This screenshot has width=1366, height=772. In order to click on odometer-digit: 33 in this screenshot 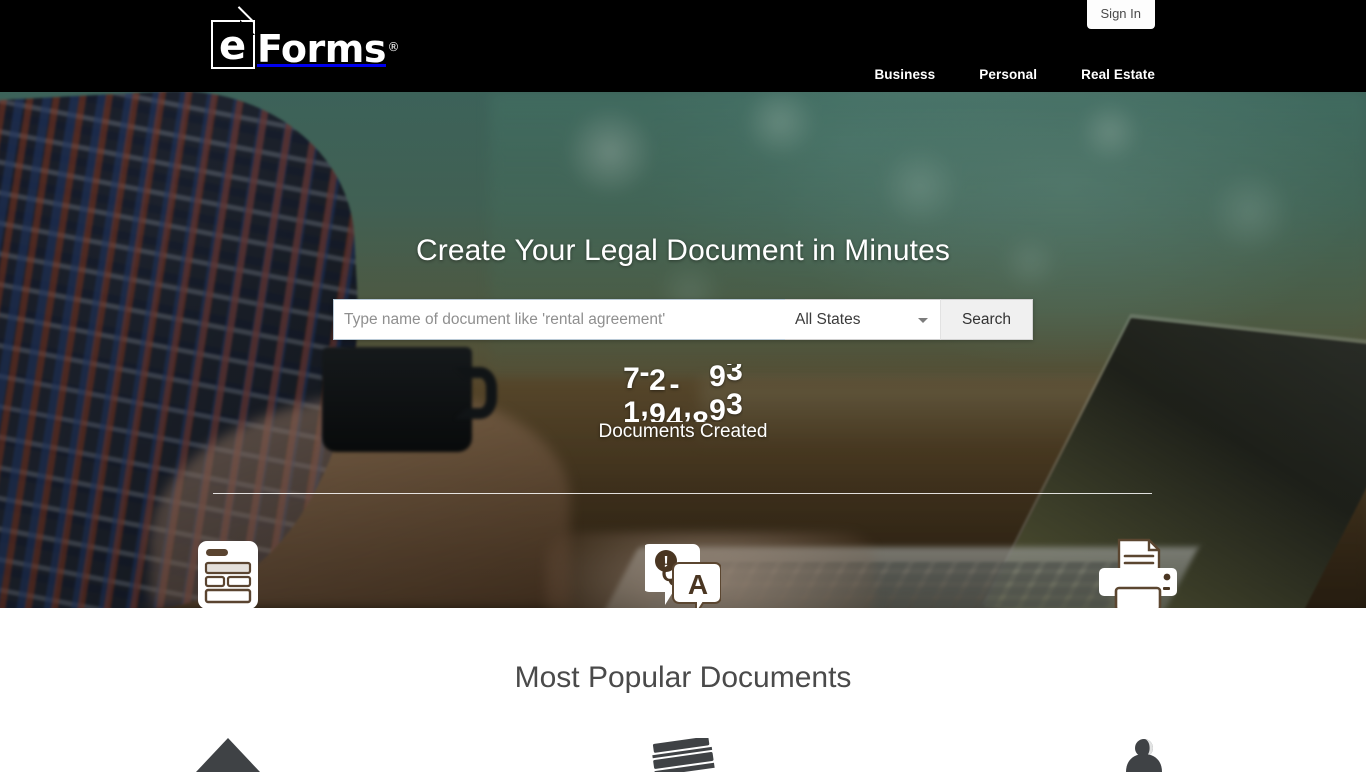, I will do `click(734, 392)`.